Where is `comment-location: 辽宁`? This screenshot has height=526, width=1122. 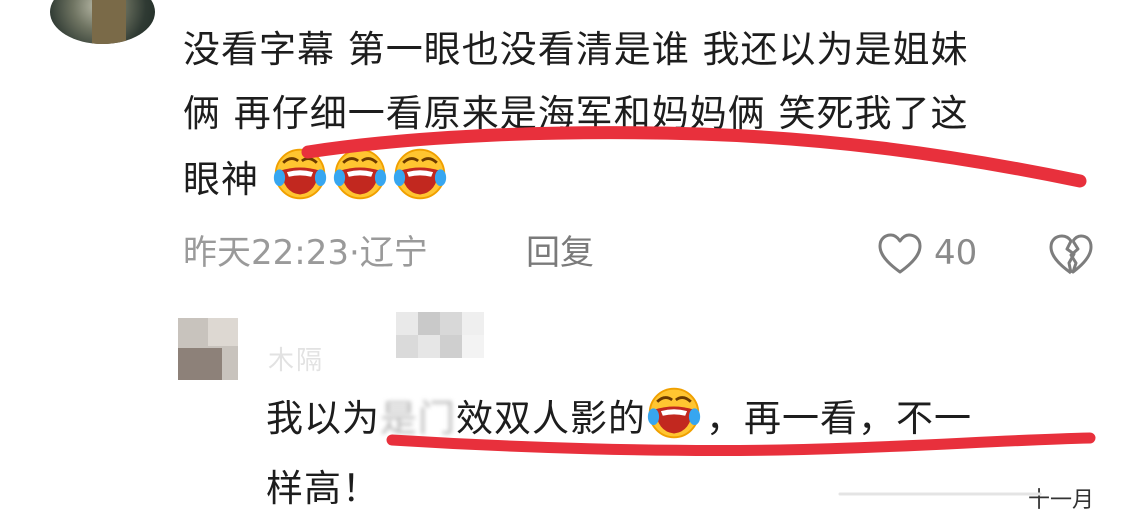 comment-location: 辽宁 is located at coordinates (393, 253).